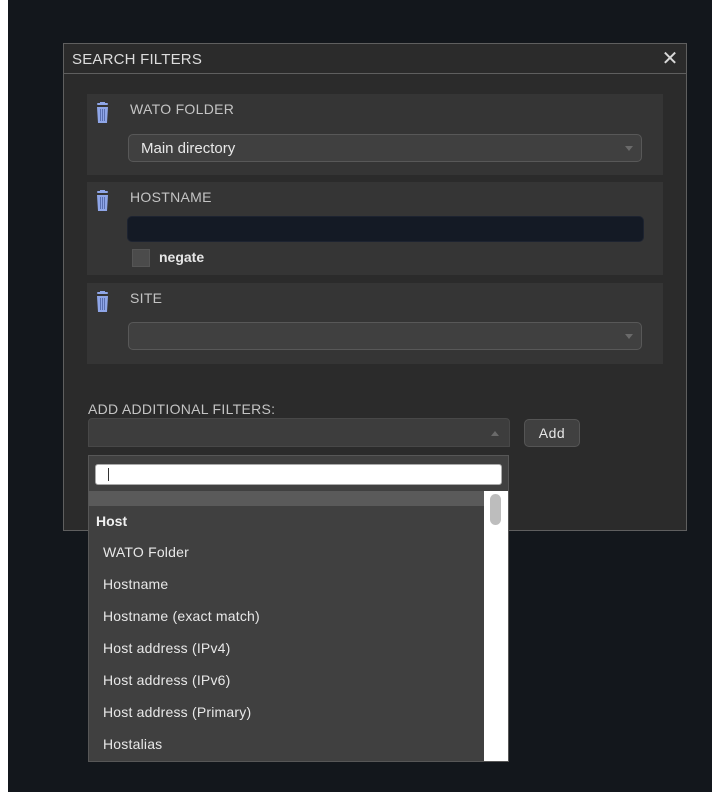  What do you see at coordinates (182, 257) in the screenshot?
I see `negate-label: negate` at bounding box center [182, 257].